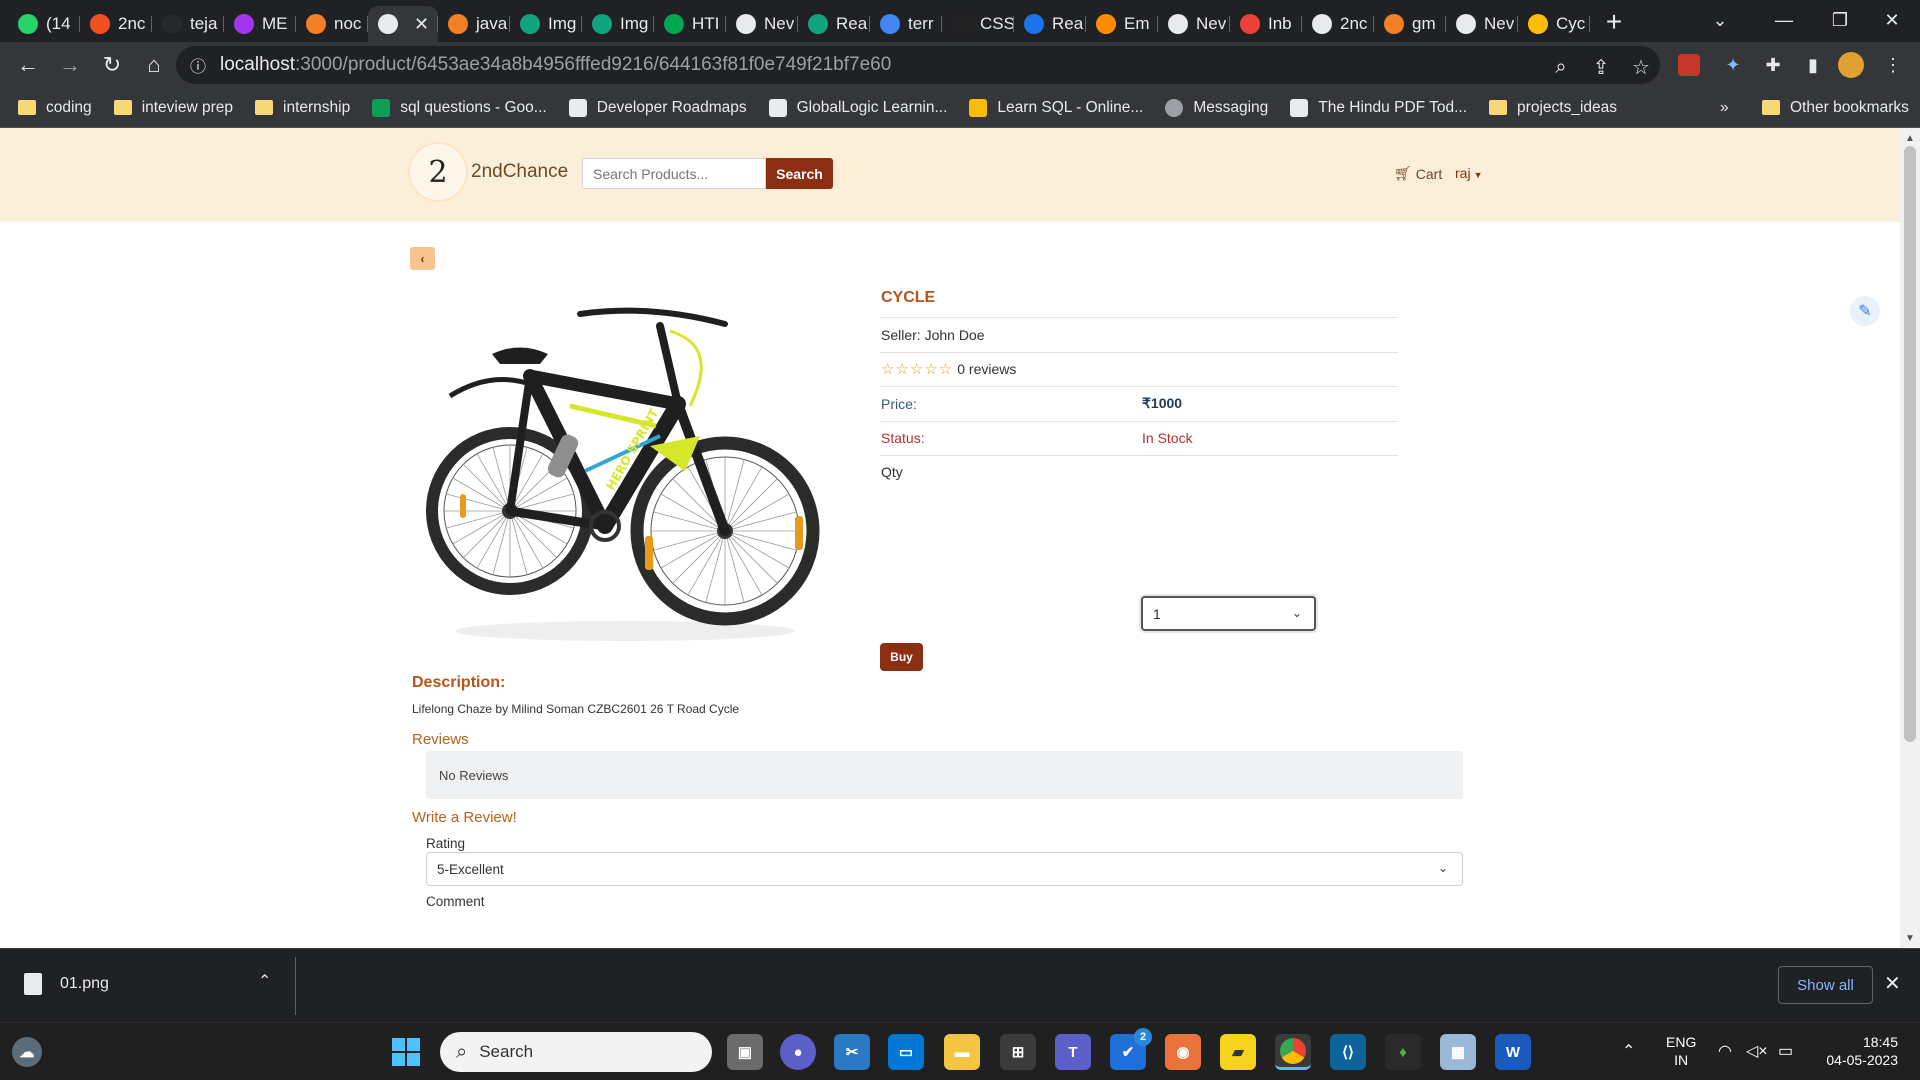 This screenshot has width=1920, height=1080. What do you see at coordinates (978, 24) in the screenshot?
I see `browser-tab: CSS` at bounding box center [978, 24].